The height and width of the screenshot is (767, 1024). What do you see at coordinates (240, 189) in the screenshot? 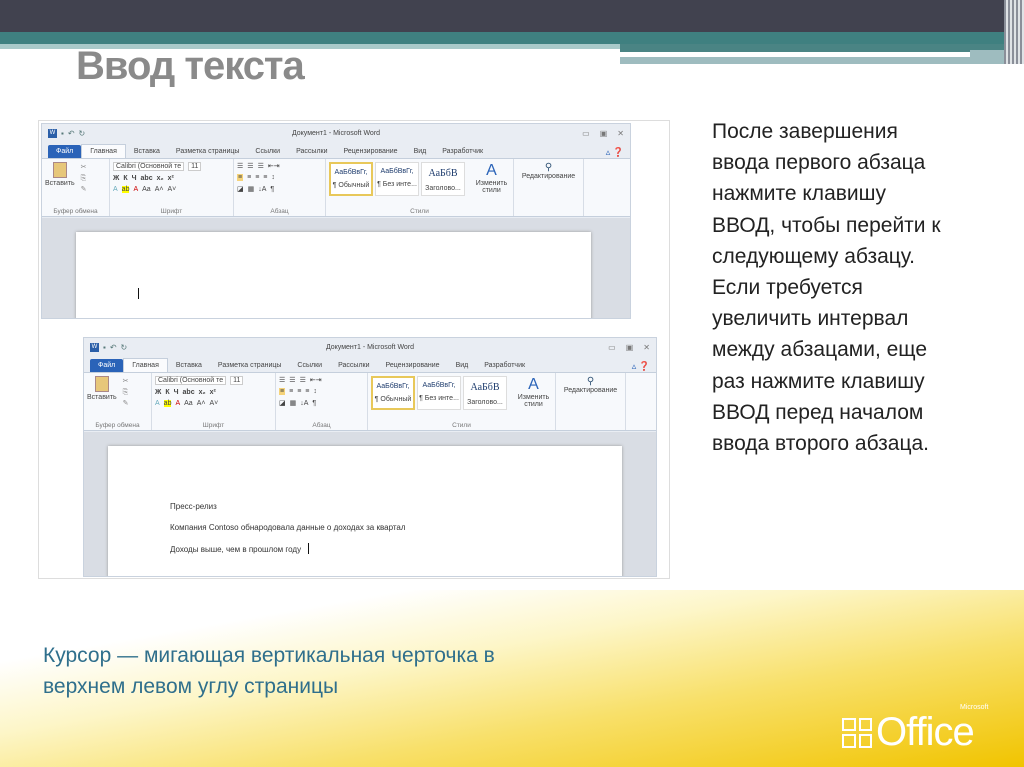
I see `shading-icon: ◪` at bounding box center [240, 189].